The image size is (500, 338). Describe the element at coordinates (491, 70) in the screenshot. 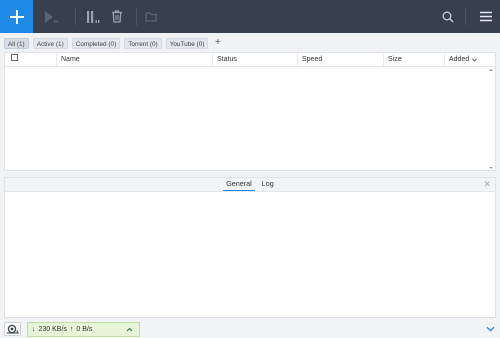

I see `scroll-up-icon` at that location.